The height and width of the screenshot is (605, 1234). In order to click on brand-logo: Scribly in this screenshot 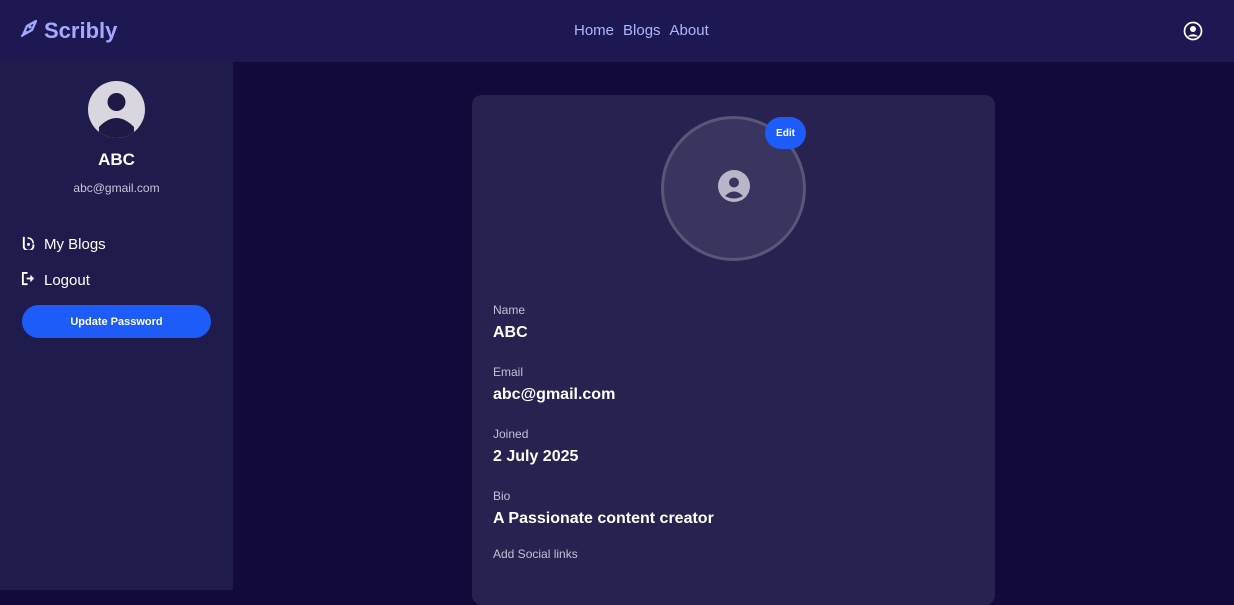, I will do `click(68, 31)`.